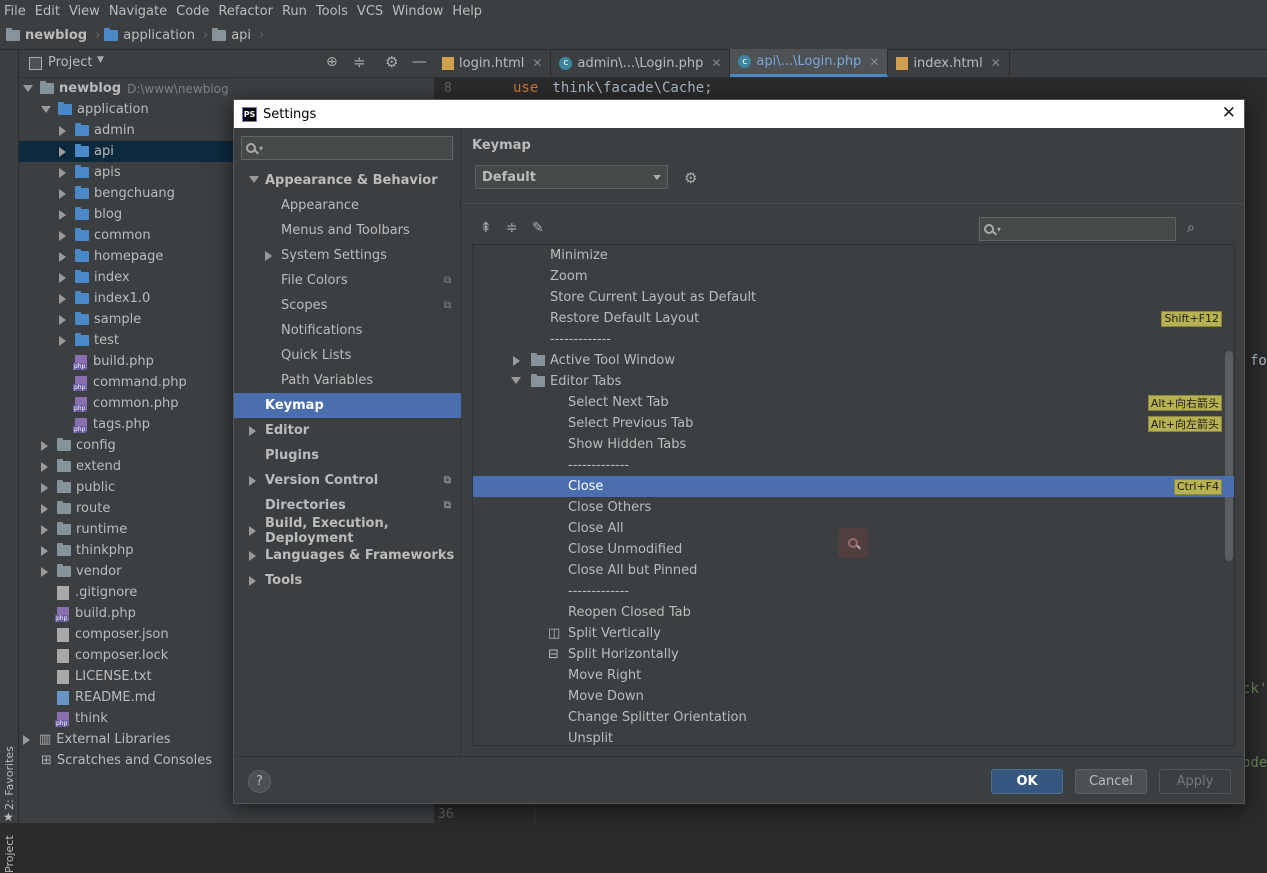  Describe the element at coordinates (138, 11) in the screenshot. I see `menu-item-navigate: Navigate` at that location.